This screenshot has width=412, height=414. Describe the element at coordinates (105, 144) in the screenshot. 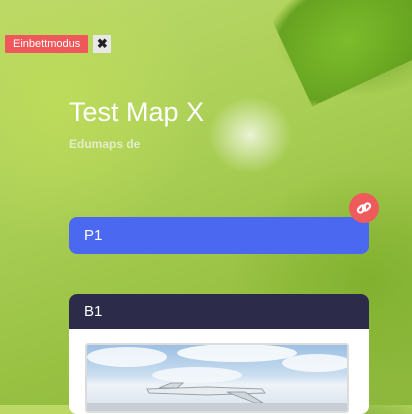

I see `map-subtitle: Edumaps de` at that location.